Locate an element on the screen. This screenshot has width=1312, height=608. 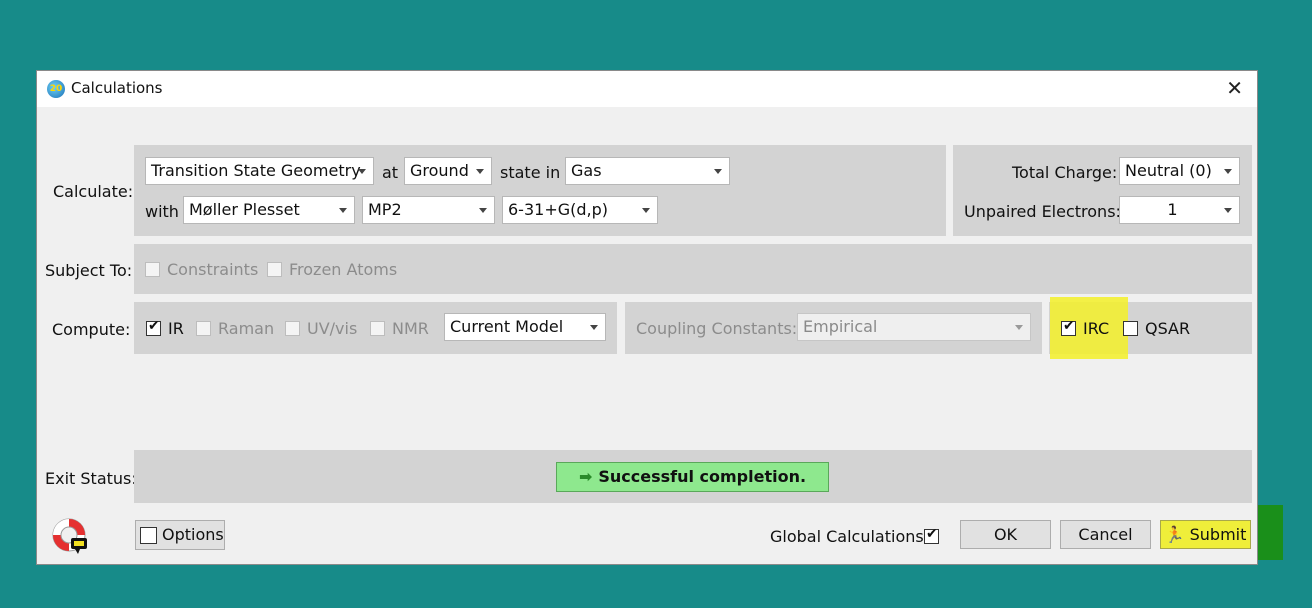
compute-panel: IR Raman UV/vis NMR Current Model is located at coordinates (375, 328).